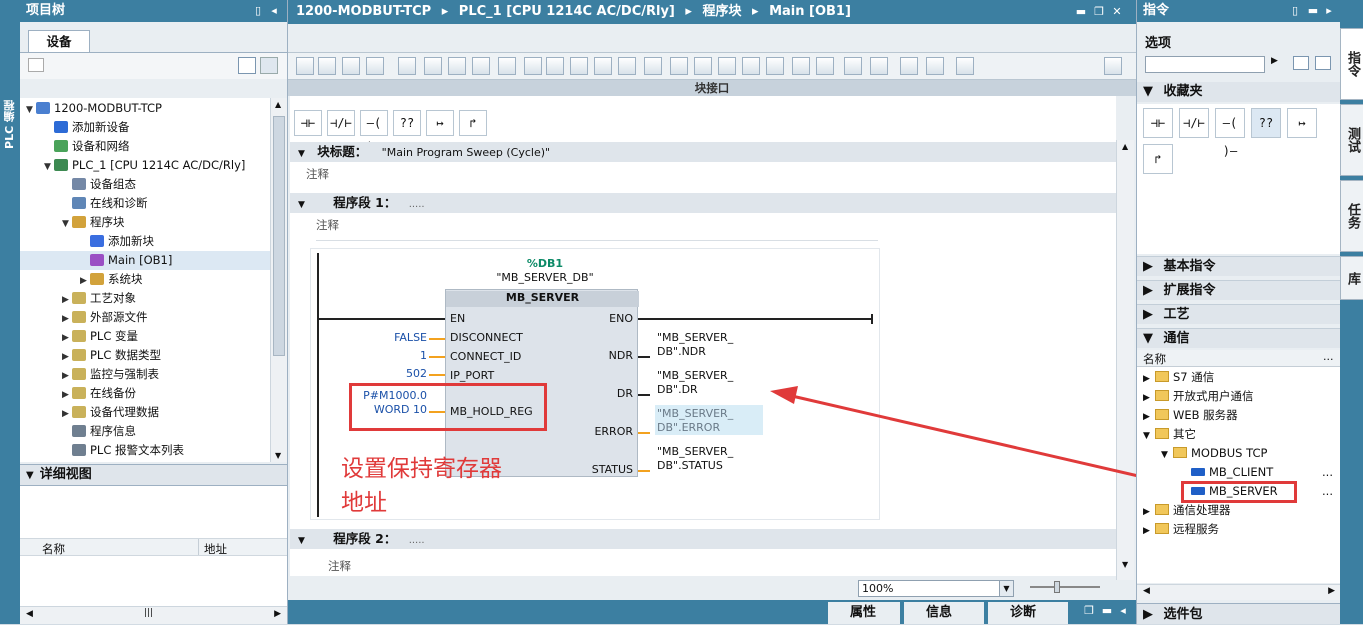 This screenshot has height=625, width=1363. What do you see at coordinates (274, 11) in the screenshot?
I see `panel-pin-icon: ◂` at bounding box center [274, 11].